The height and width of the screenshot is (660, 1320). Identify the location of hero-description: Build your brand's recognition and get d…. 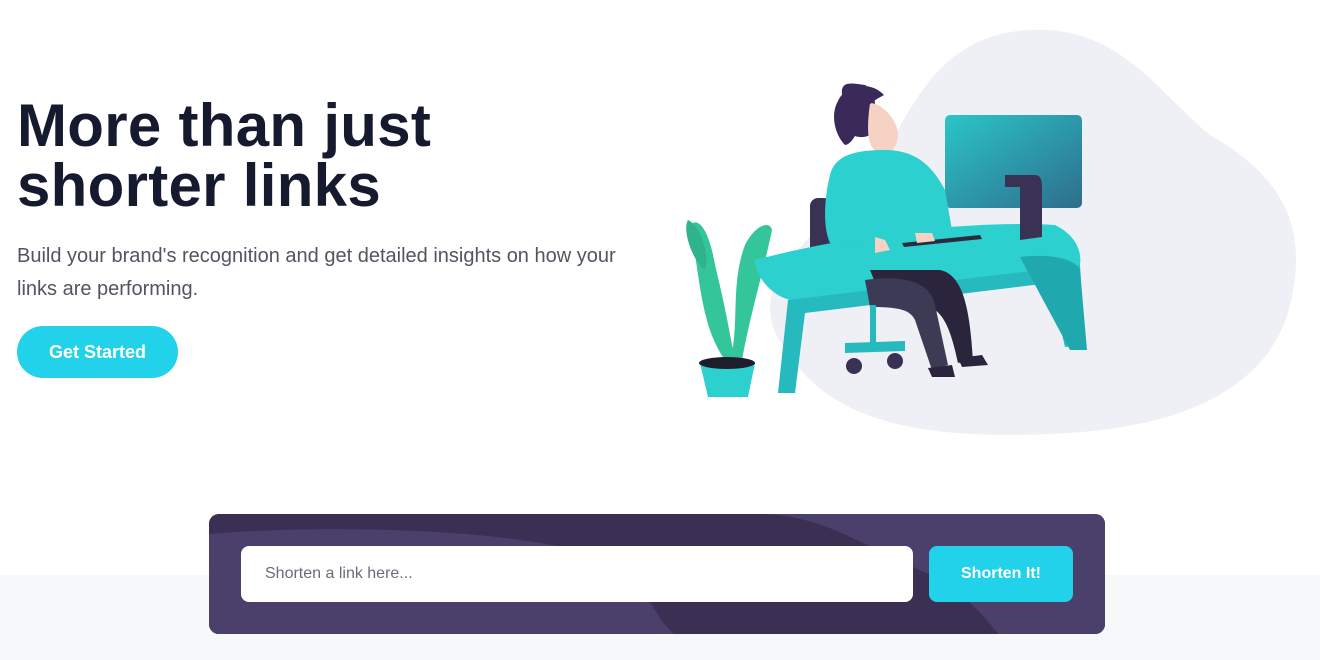
(316, 272).